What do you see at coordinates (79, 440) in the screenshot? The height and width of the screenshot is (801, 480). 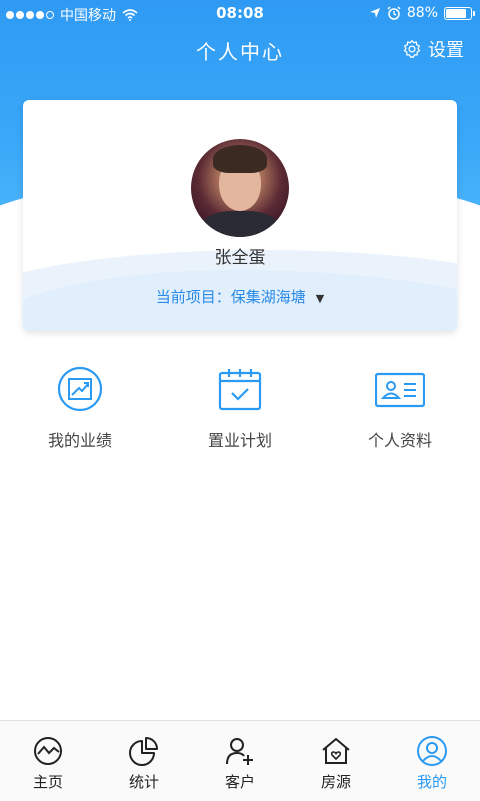 I see `quick-action-label: 我的业绩` at bounding box center [79, 440].